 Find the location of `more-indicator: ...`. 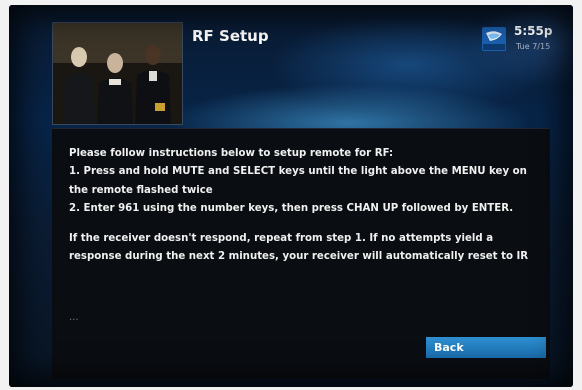

more-indicator: ... is located at coordinates (74, 317).